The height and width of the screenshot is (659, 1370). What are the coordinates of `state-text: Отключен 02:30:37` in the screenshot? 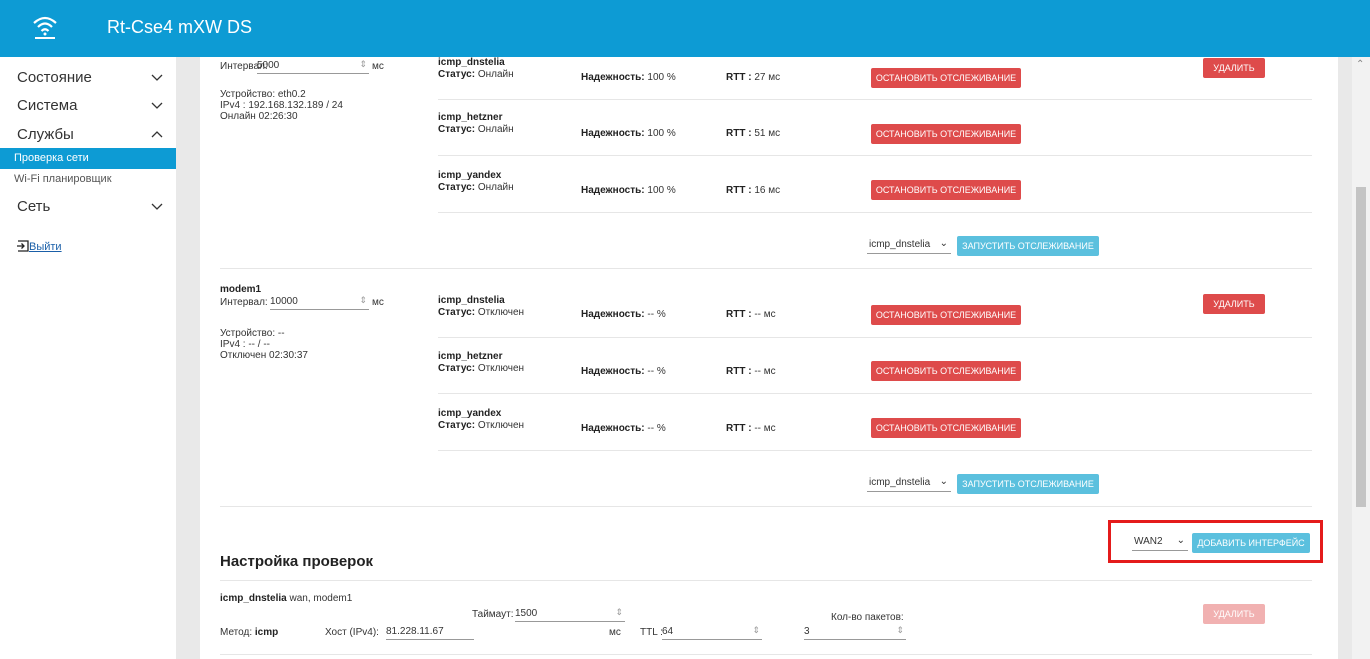 It's located at (264, 355).